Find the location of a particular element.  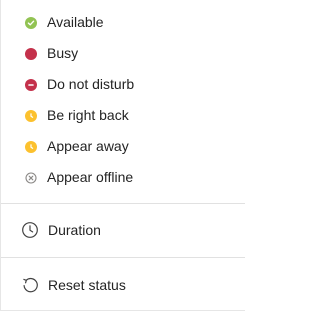

status-option-appear-away: Appear away is located at coordinates (123, 146).